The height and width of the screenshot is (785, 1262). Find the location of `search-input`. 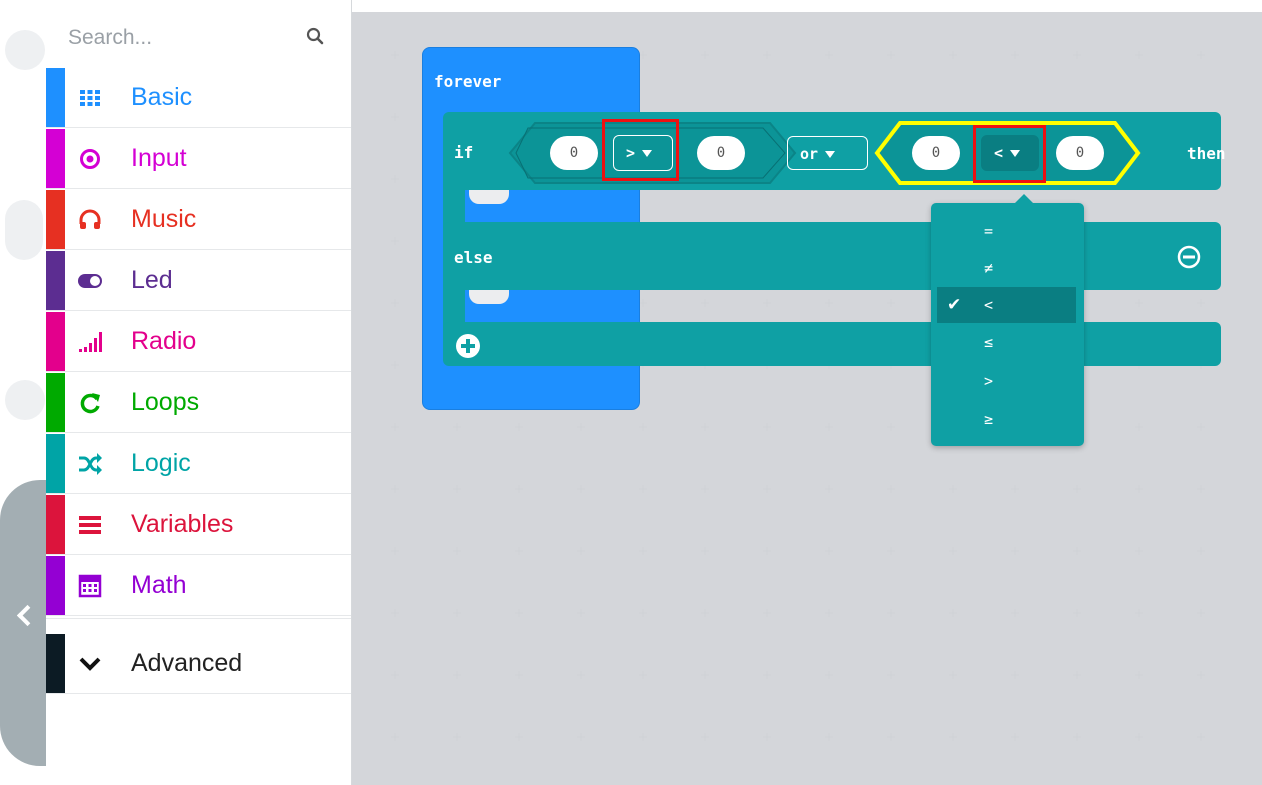

search-input is located at coordinates (183, 38).